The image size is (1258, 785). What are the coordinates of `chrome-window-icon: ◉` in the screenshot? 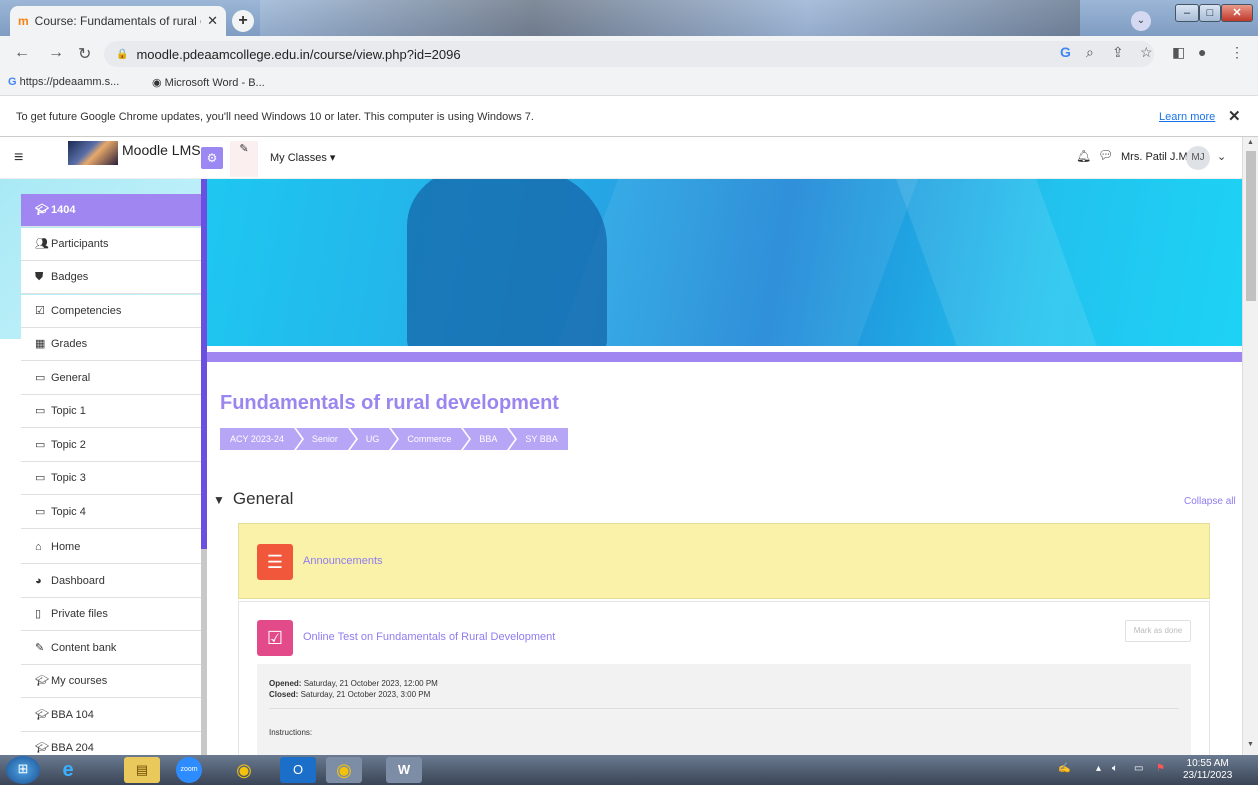 It's located at (344, 770).